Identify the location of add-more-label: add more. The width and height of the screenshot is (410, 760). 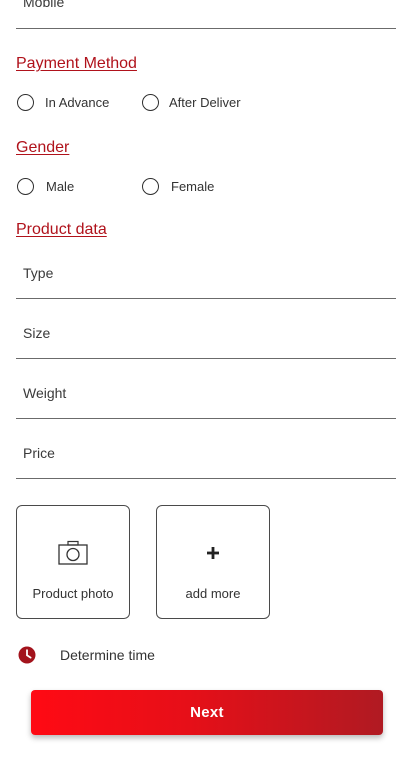
(213, 593).